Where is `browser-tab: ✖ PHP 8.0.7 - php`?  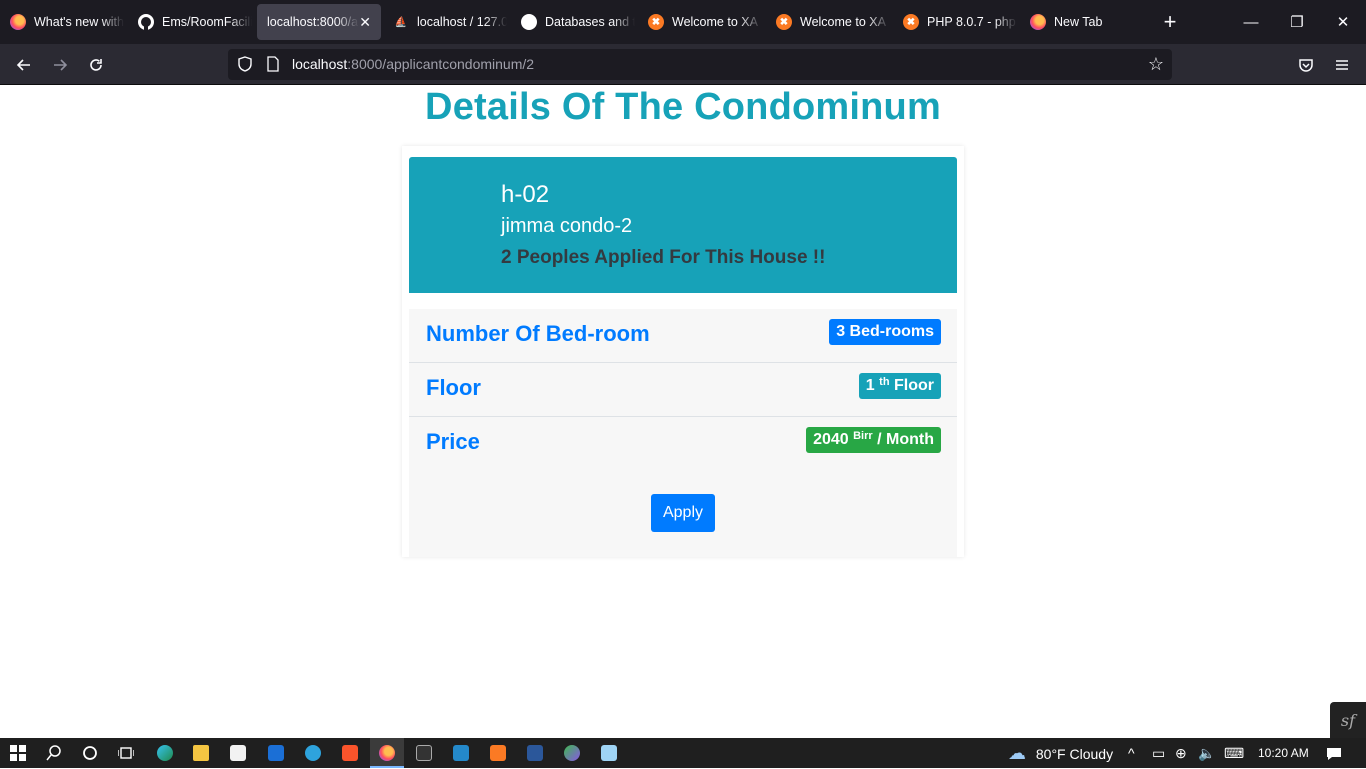
browser-tab: ✖ PHP 8.0.7 - php is located at coordinates (955, 22).